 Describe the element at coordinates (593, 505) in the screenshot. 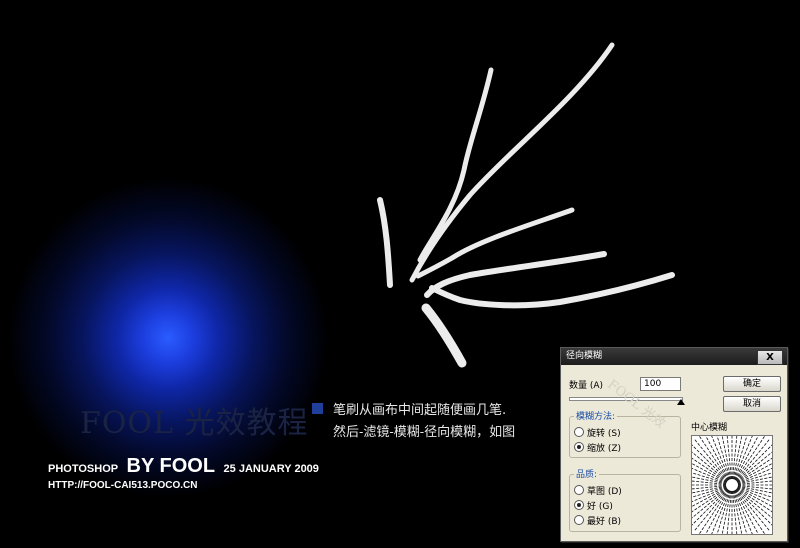

I see `quality-good-radio: 好 (G)` at that location.